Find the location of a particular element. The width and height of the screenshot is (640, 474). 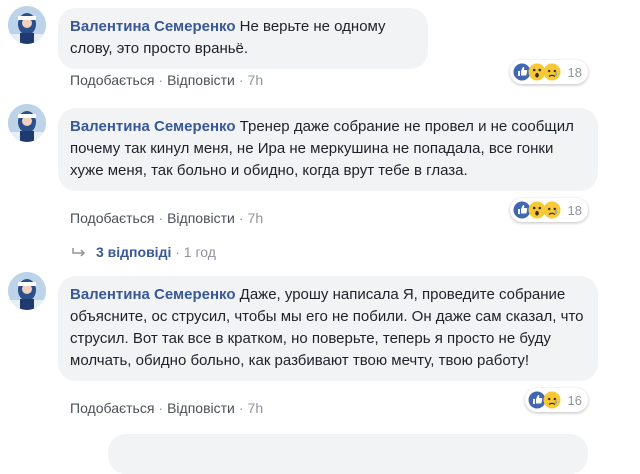

replies-time: 1 год is located at coordinates (200, 252).